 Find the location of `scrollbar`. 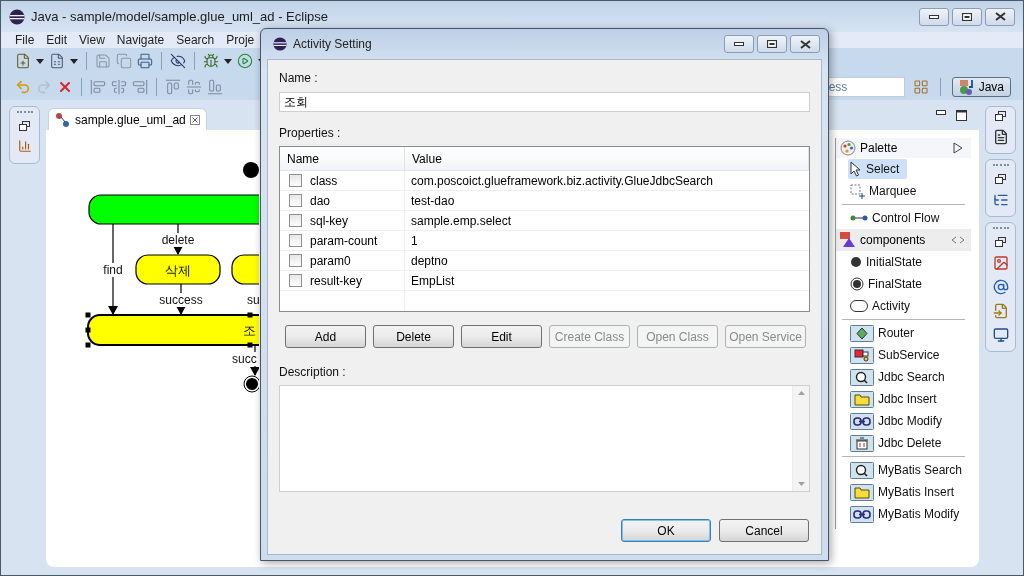

scrollbar is located at coordinates (800, 438).